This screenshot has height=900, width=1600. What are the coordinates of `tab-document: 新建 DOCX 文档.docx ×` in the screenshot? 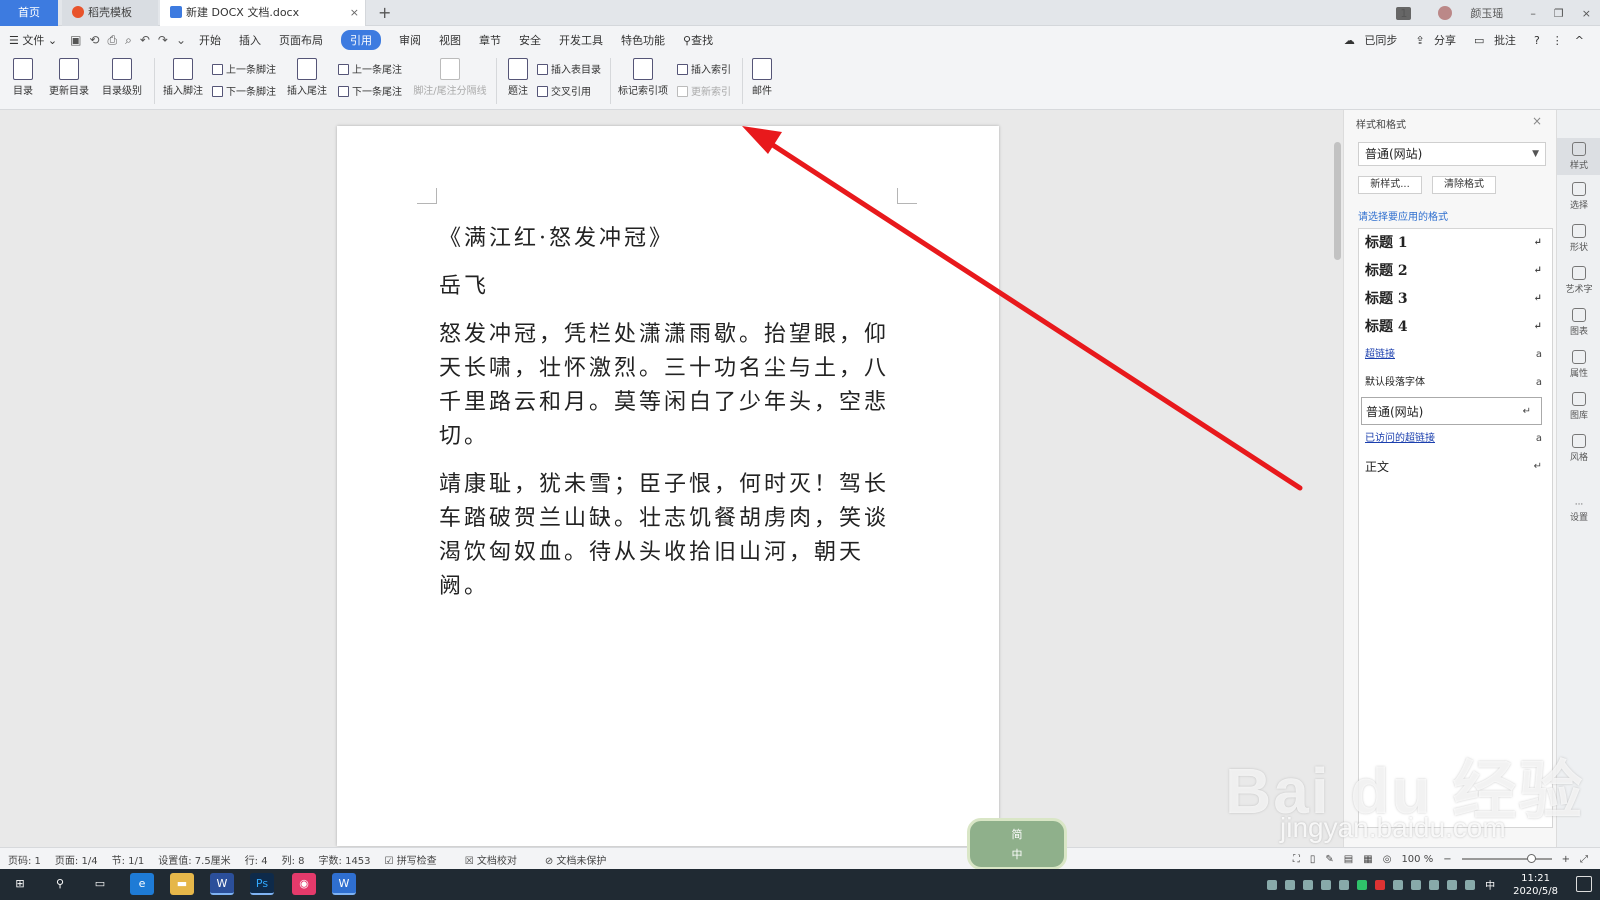 It's located at (263, 13).